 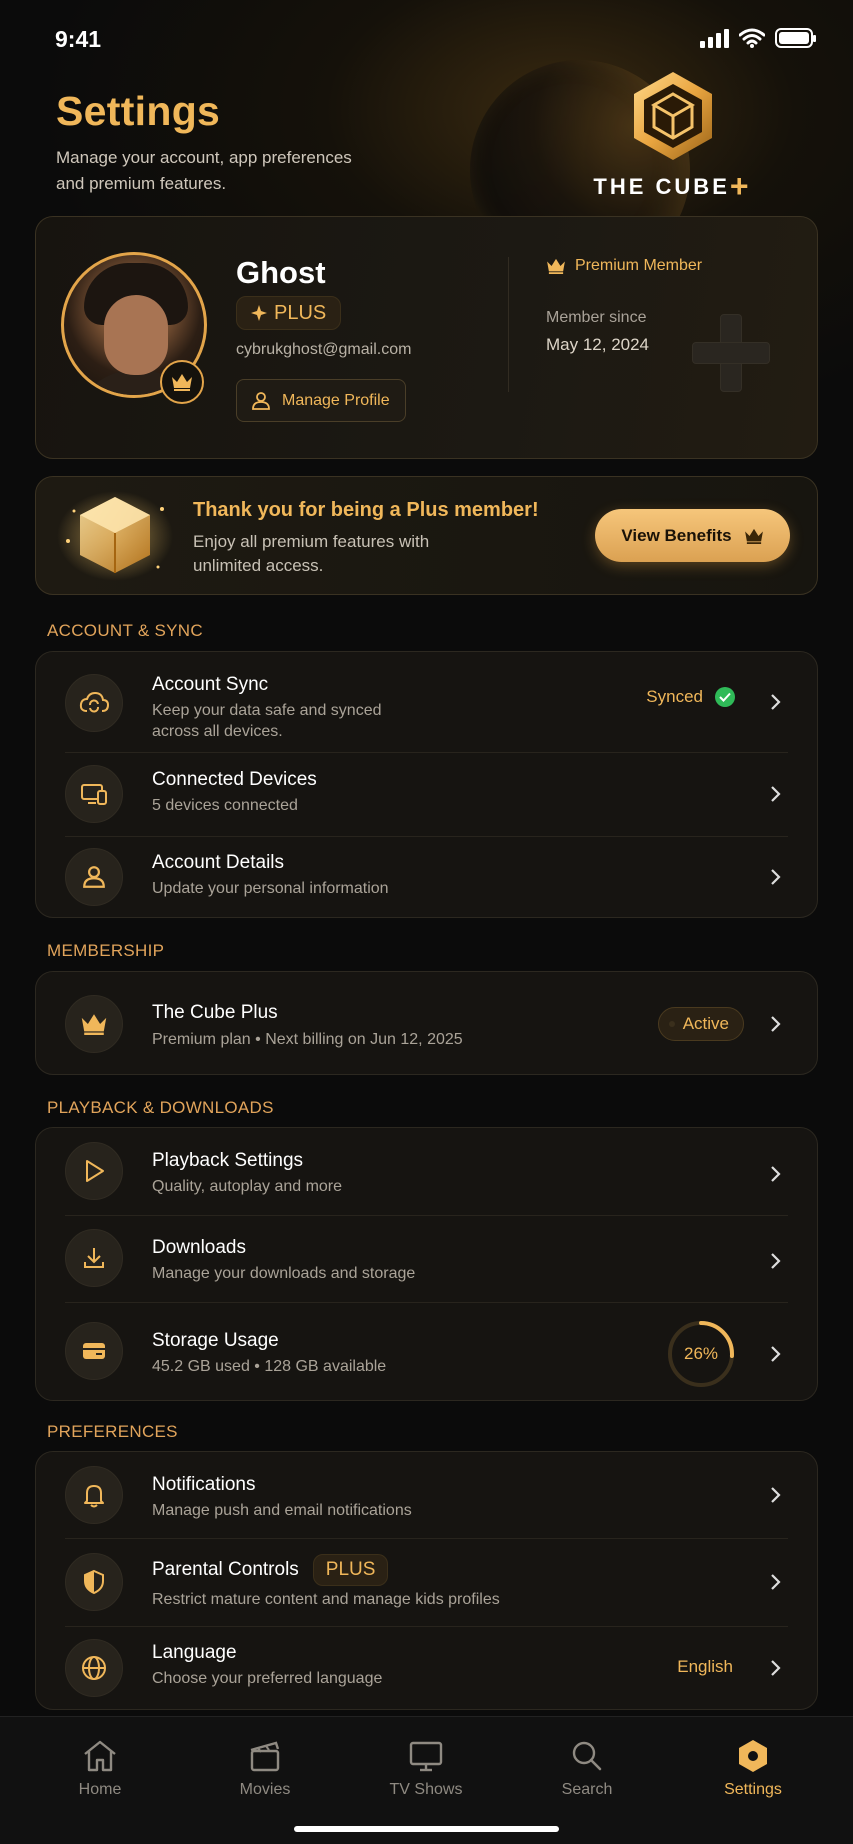 I want to click on storage-progress-ring: 26%, so click(x=701, y=1354).